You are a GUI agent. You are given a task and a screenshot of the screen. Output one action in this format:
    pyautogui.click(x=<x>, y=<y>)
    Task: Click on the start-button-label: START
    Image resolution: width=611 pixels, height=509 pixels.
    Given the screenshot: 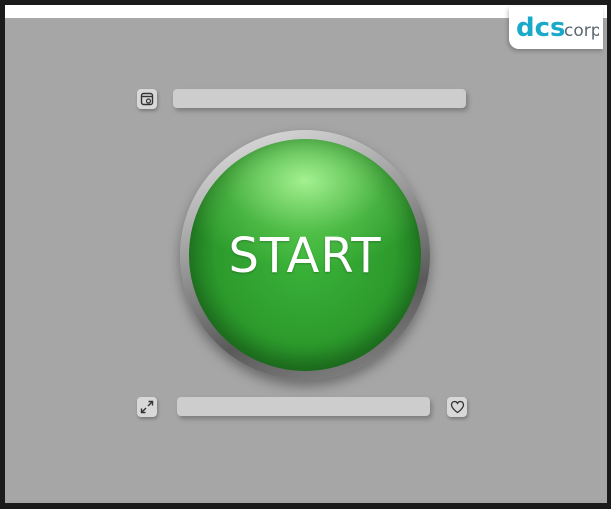 What is the action you would take?
    pyautogui.click(x=305, y=256)
    